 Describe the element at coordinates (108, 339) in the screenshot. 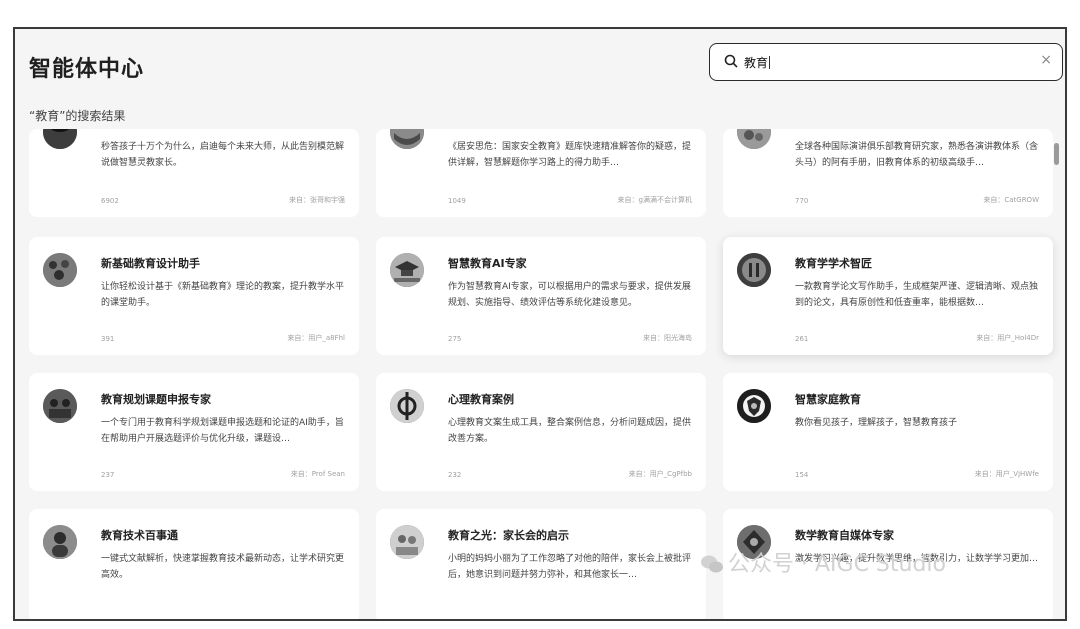

I see `like-count: 391` at that location.